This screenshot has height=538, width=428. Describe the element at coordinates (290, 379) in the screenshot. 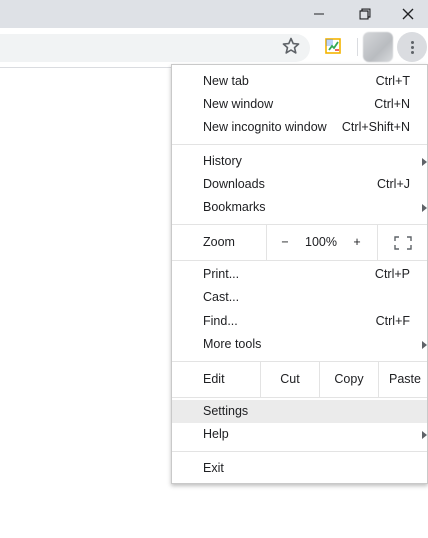

I see `cut-button: Cut` at that location.